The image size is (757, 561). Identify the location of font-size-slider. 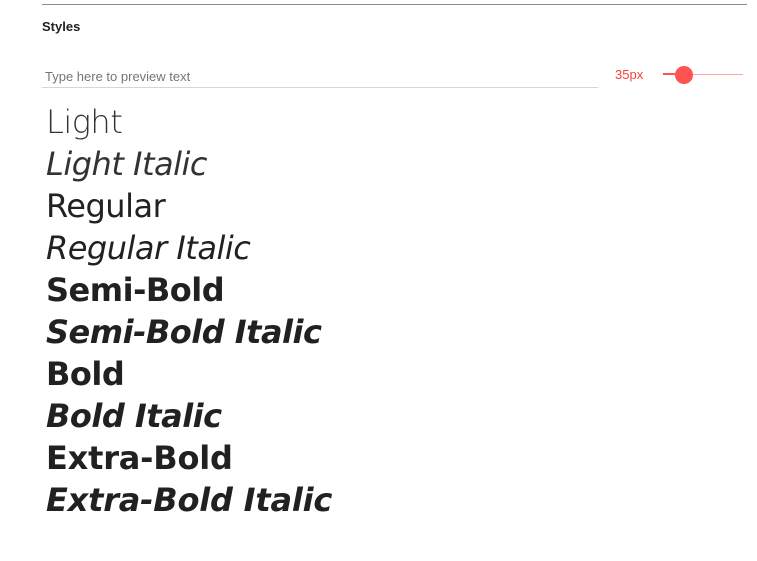
(703, 75).